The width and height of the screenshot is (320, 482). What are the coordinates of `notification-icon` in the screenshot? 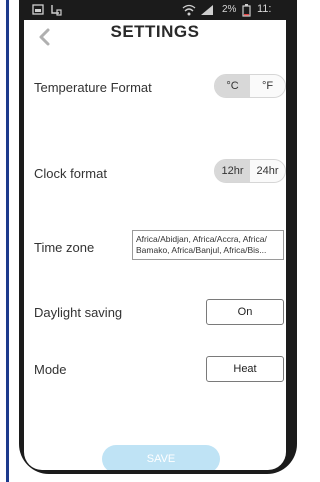 It's located at (38, 11).